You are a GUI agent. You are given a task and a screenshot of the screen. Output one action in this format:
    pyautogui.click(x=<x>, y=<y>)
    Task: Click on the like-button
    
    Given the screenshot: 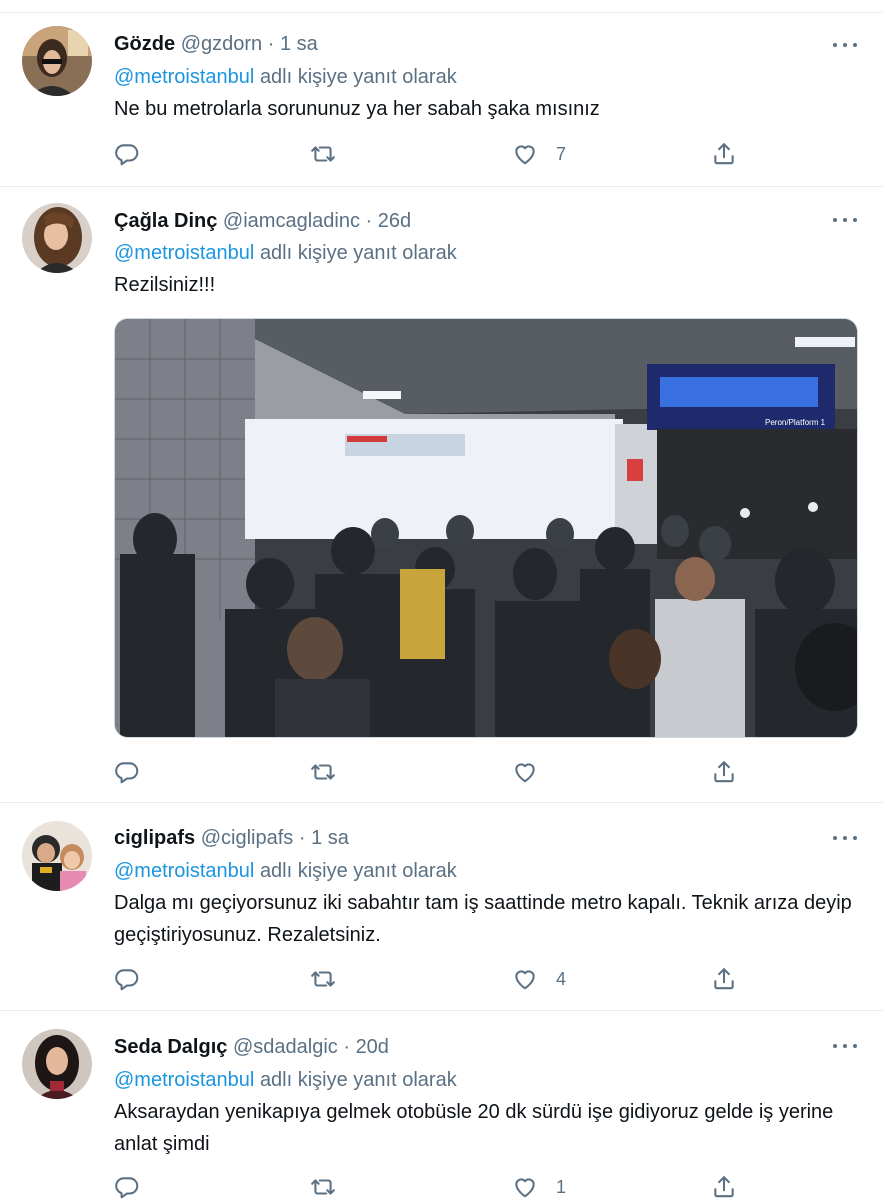 What is the action you would take?
    pyautogui.click(x=534, y=772)
    